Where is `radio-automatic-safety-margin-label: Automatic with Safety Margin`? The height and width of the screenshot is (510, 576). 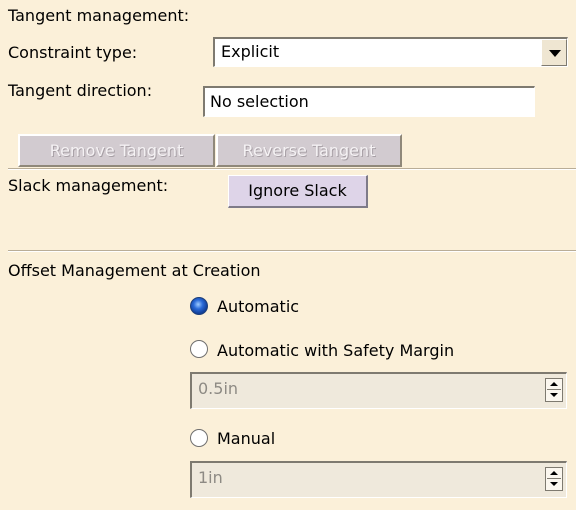 radio-automatic-safety-margin-label: Automatic with Safety Margin is located at coordinates (335, 350).